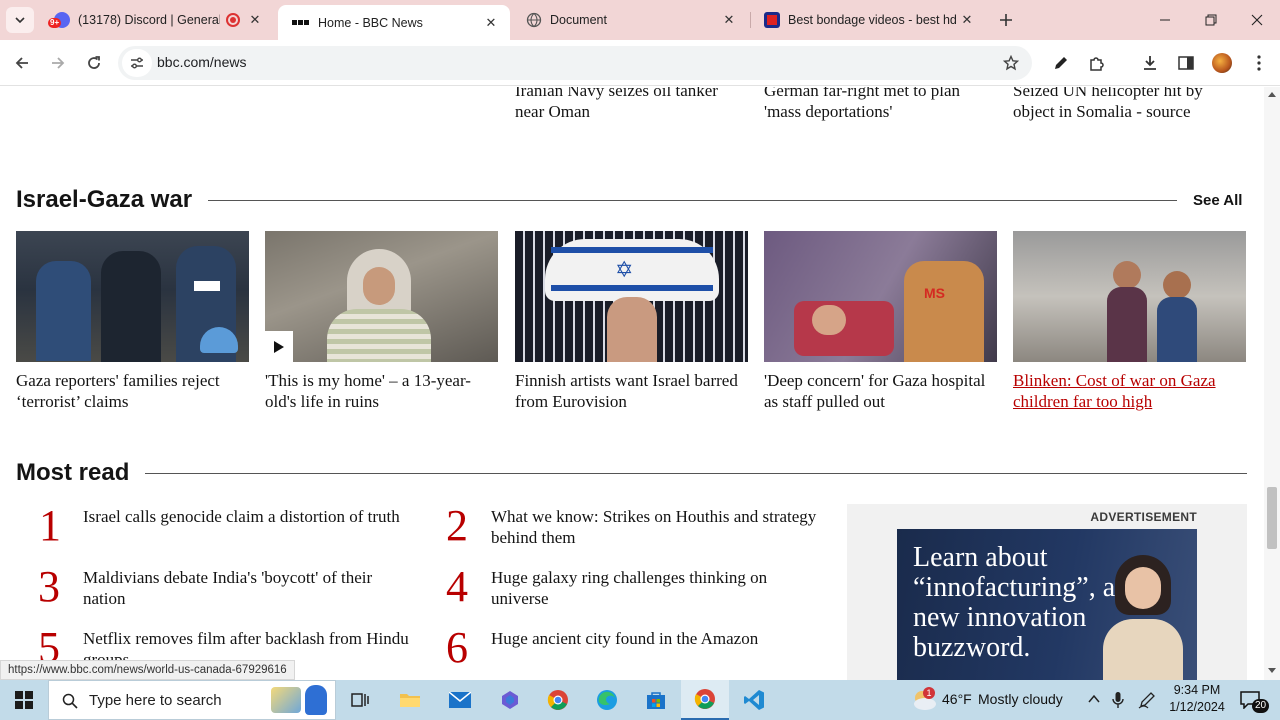  What do you see at coordinates (157, 20) in the screenshot?
I see `tab-discord: 9+ (13178) Discord | General | c ✕` at bounding box center [157, 20].